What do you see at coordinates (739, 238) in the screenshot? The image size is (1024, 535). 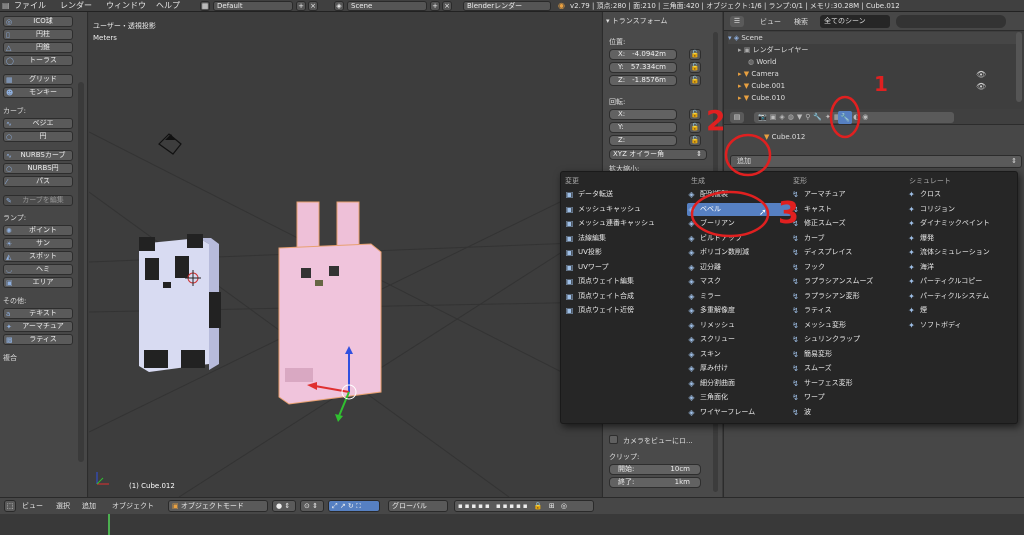 I see `modifier-item: ◈ ビルドアップ` at bounding box center [739, 238].